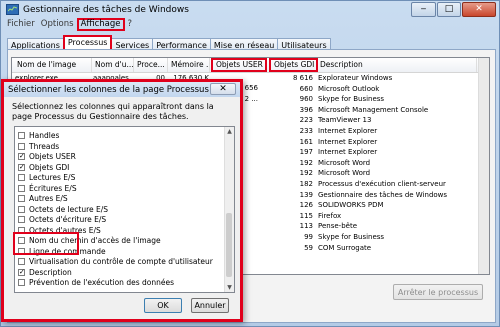 The height and width of the screenshot is (327, 500). Describe the element at coordinates (337, 226) in the screenshot. I see `cell-desc: Pense-bête` at that location.